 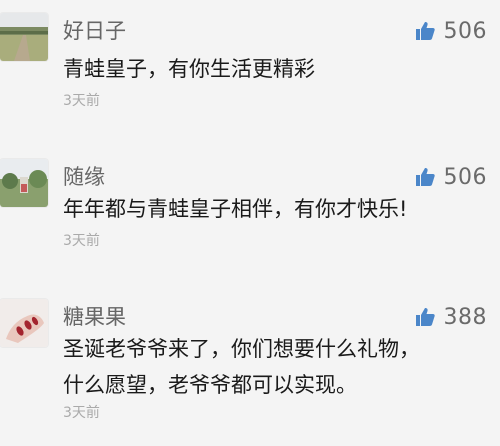 What do you see at coordinates (275, 367) in the screenshot?
I see `comment-text: 圣诞老爷爷来了，你们想要什么礼物， 什么愿望，老爷爷都可以实现。` at bounding box center [275, 367].